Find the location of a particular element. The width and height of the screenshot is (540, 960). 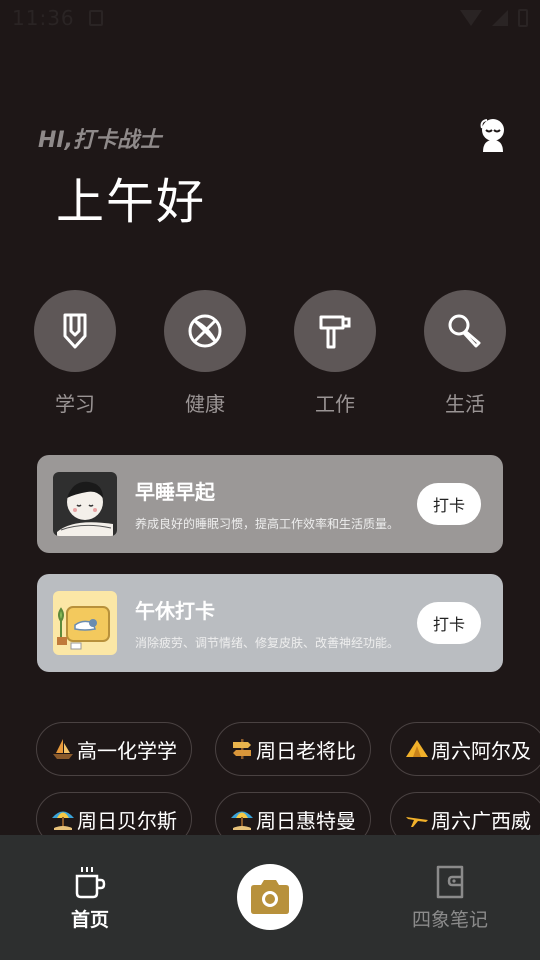

signpost-icon is located at coordinates (242, 749).